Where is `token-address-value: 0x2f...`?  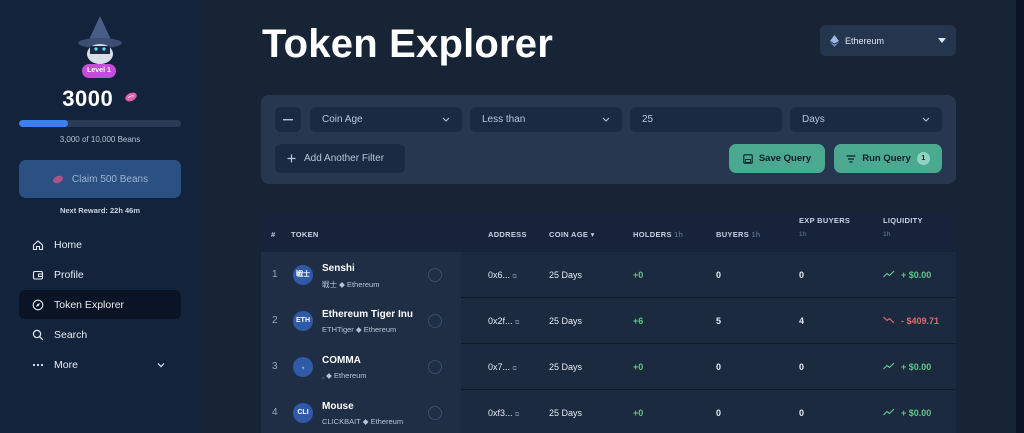
token-address-value: 0x2f... is located at coordinates (500, 321).